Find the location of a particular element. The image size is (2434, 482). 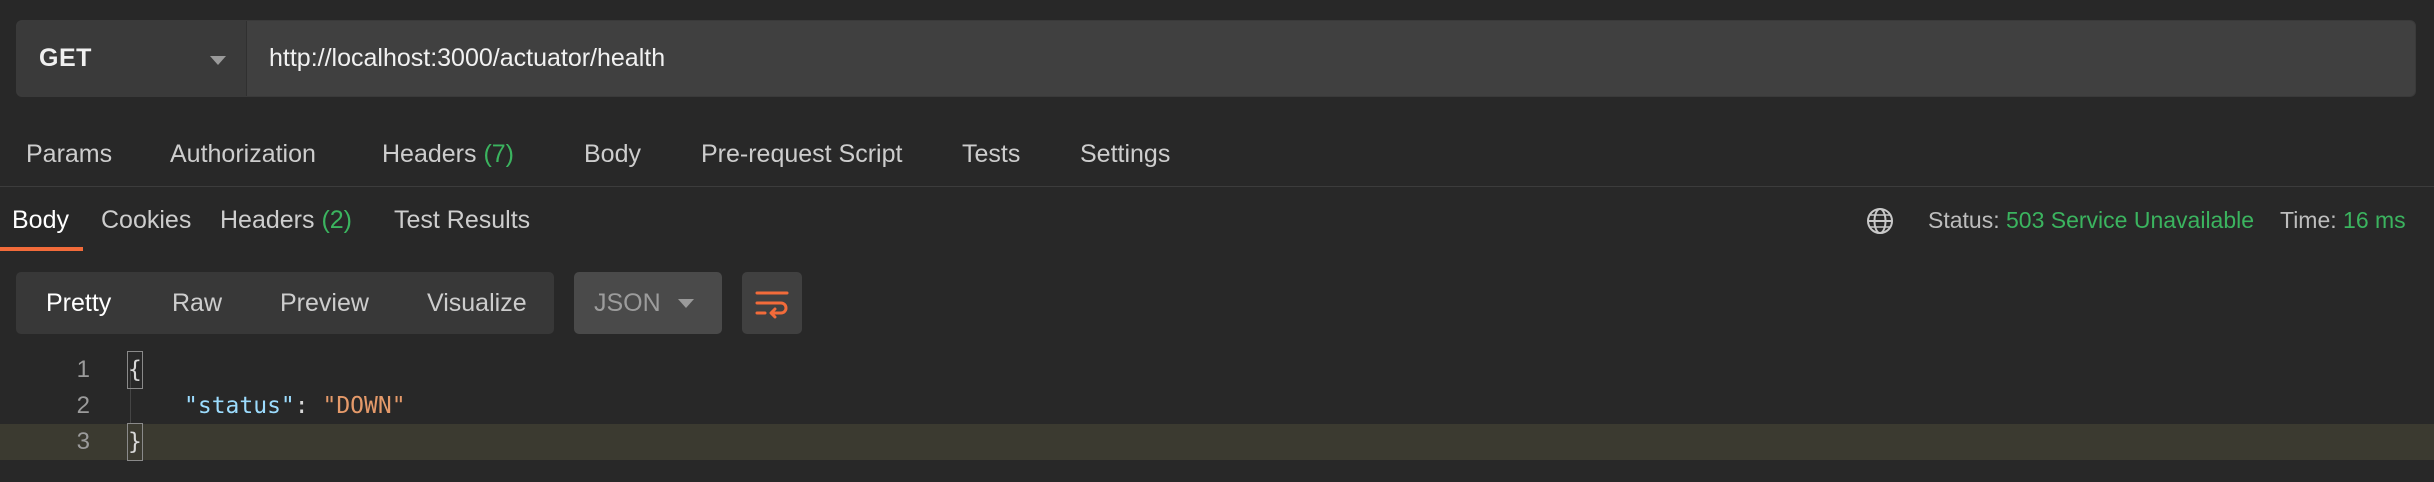

tab-count-badge: (7) is located at coordinates (499, 154).